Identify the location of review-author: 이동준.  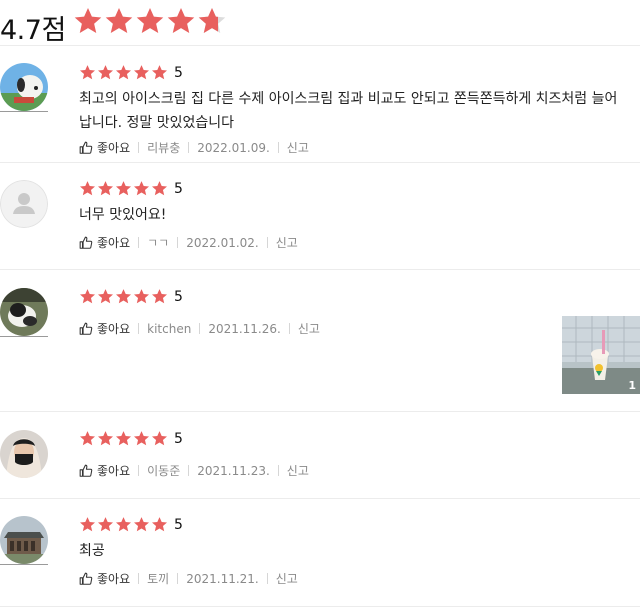
(164, 471).